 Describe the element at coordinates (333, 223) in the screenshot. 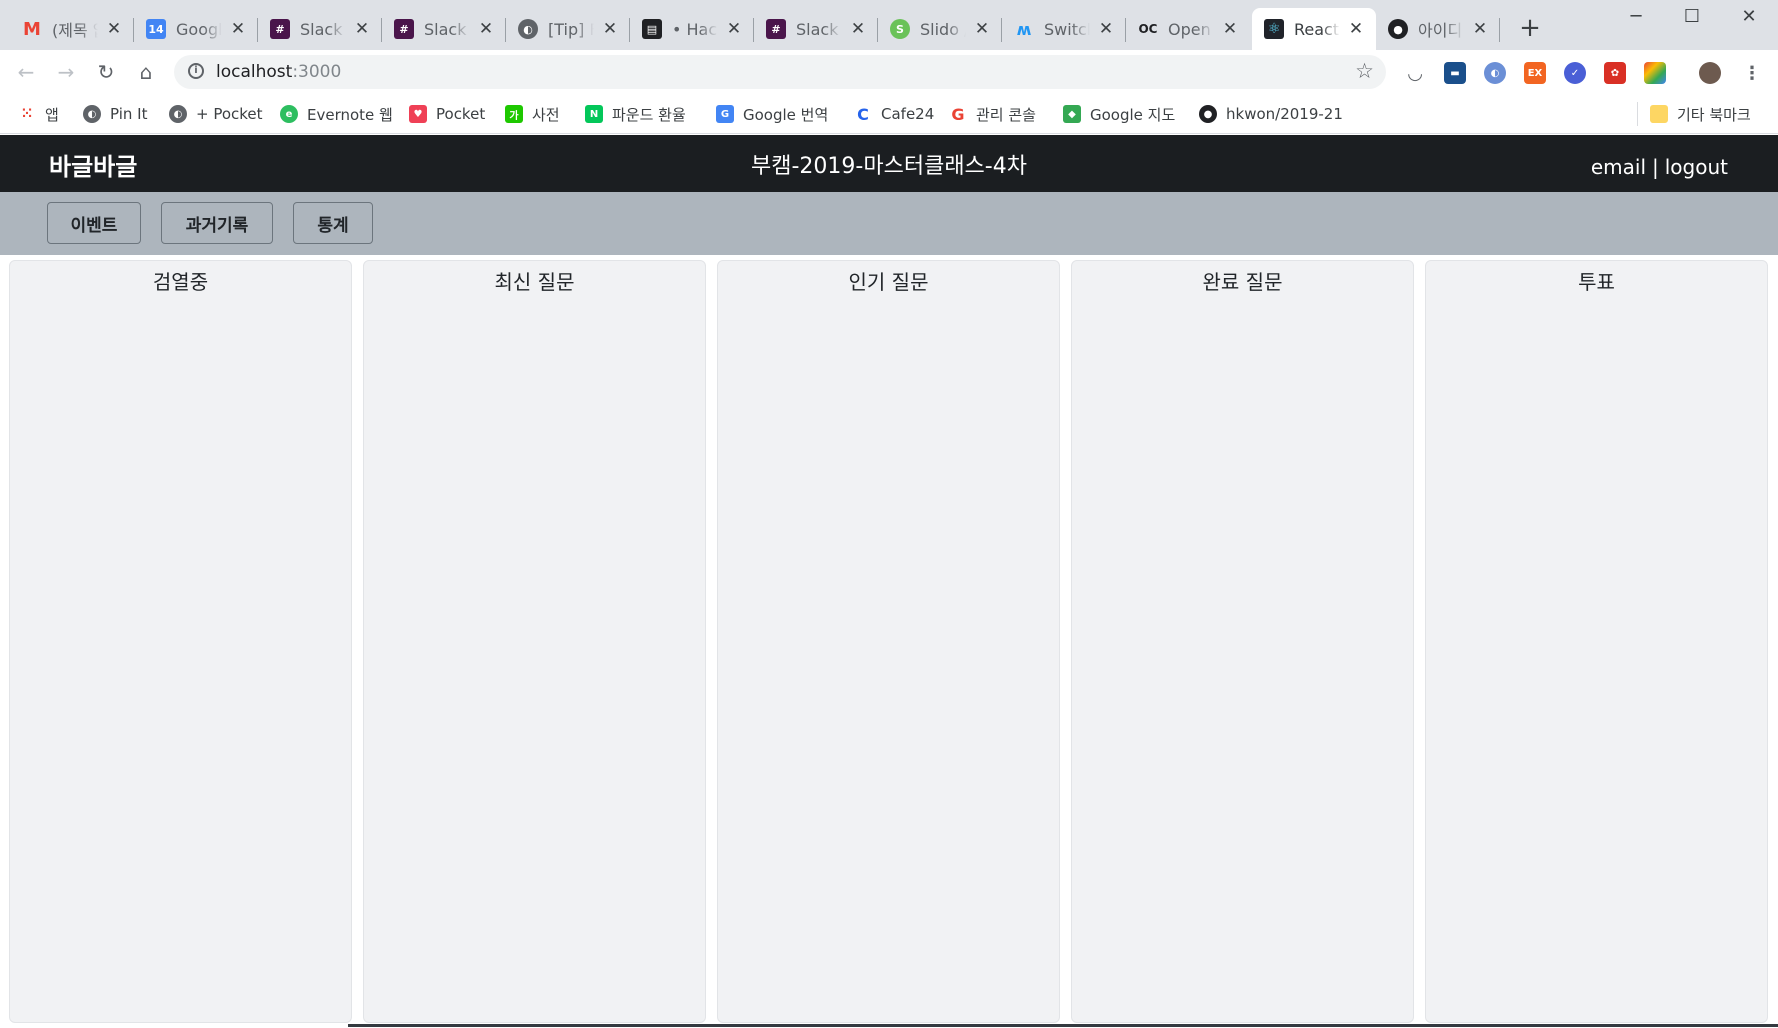

I see `stats-button: 통계` at that location.